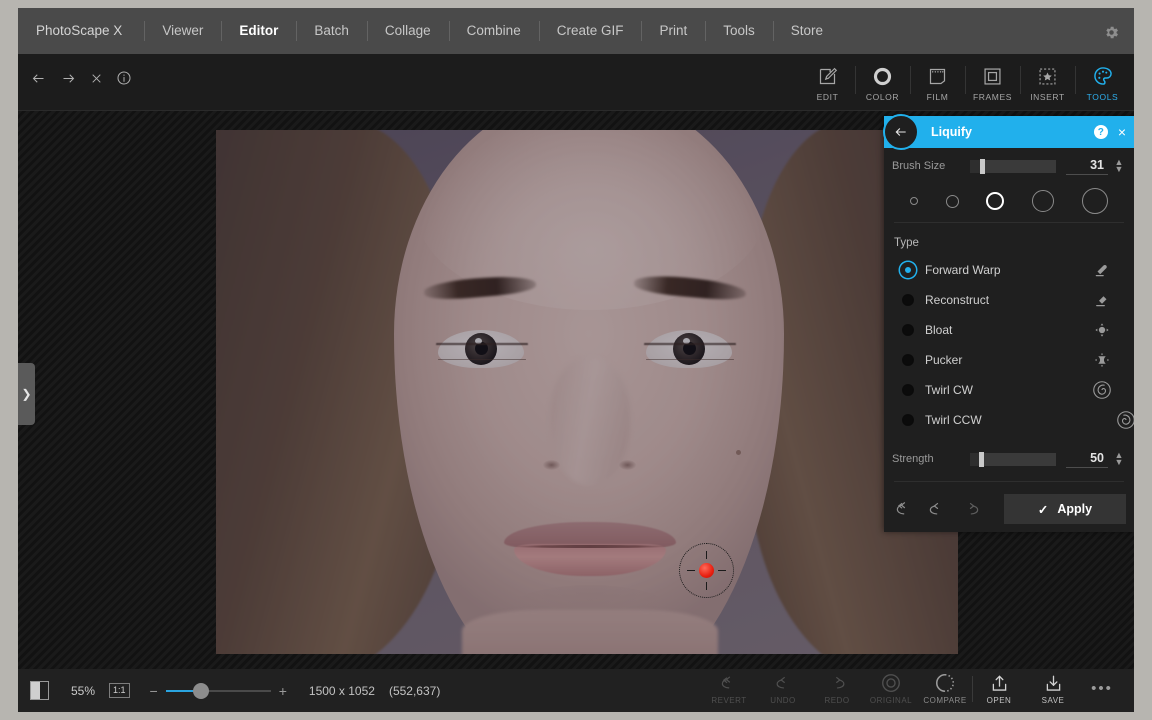 The image size is (1152, 720). What do you see at coordinates (1102, 270) in the screenshot?
I see `forward-warp-icon` at bounding box center [1102, 270].